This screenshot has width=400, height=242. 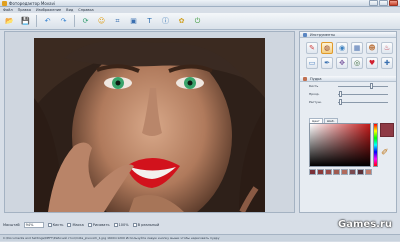 What do you see at coordinates (314, 86) in the screenshot?
I see `slider-label: Кисть` at bounding box center [314, 86].